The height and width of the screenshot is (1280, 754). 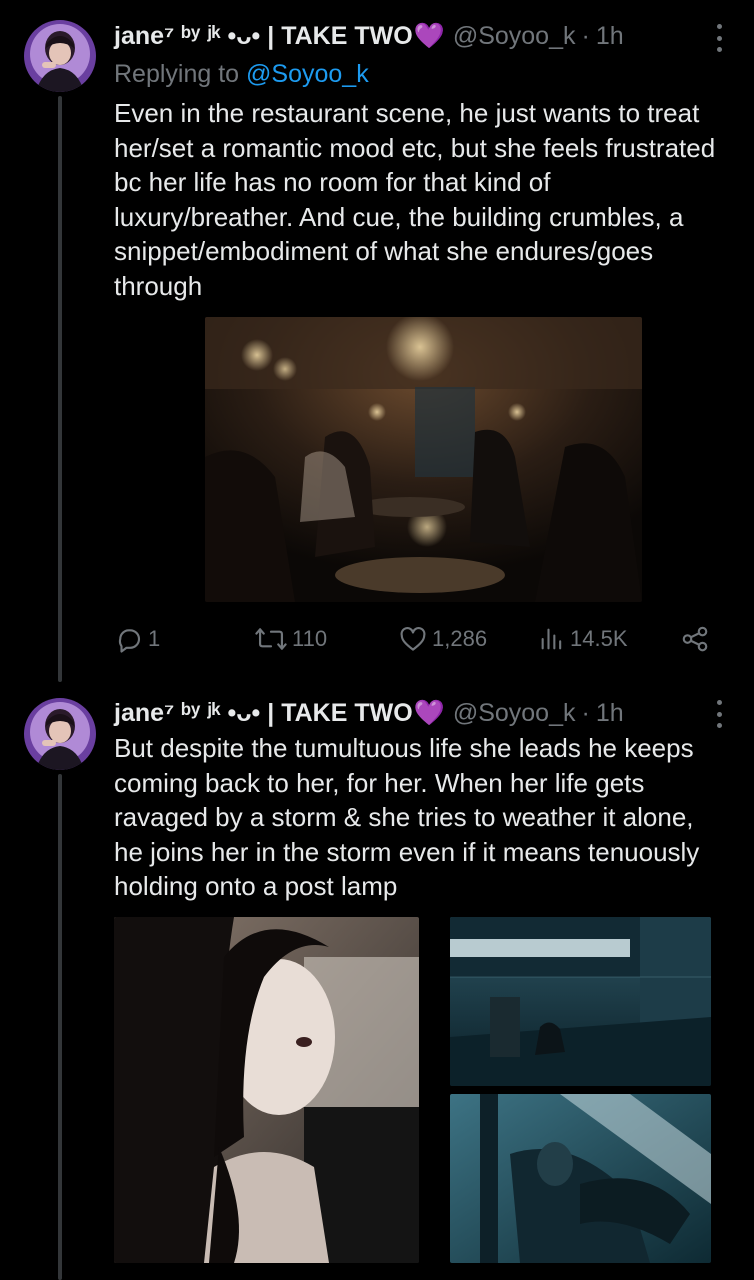 I want to click on replying-to-label: Replying to, so click(x=177, y=74).